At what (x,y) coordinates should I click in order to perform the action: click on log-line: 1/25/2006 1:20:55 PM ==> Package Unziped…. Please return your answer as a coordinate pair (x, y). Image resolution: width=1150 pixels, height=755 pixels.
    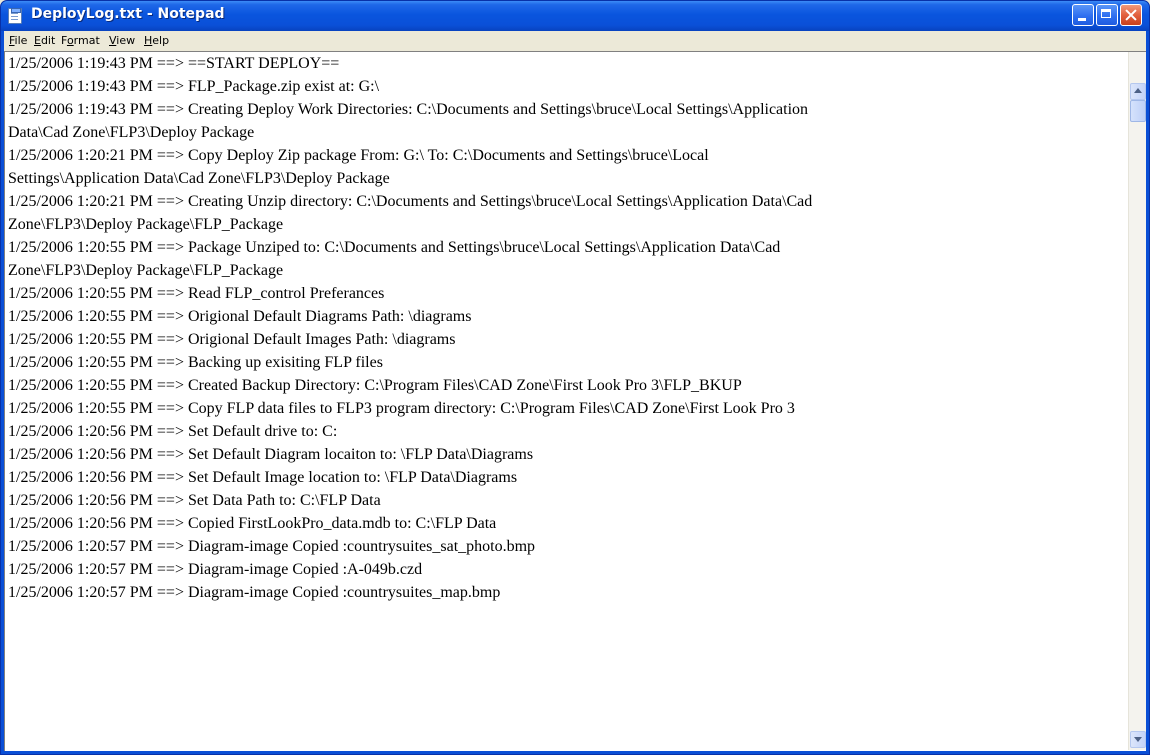
    Looking at the image, I should click on (394, 247).